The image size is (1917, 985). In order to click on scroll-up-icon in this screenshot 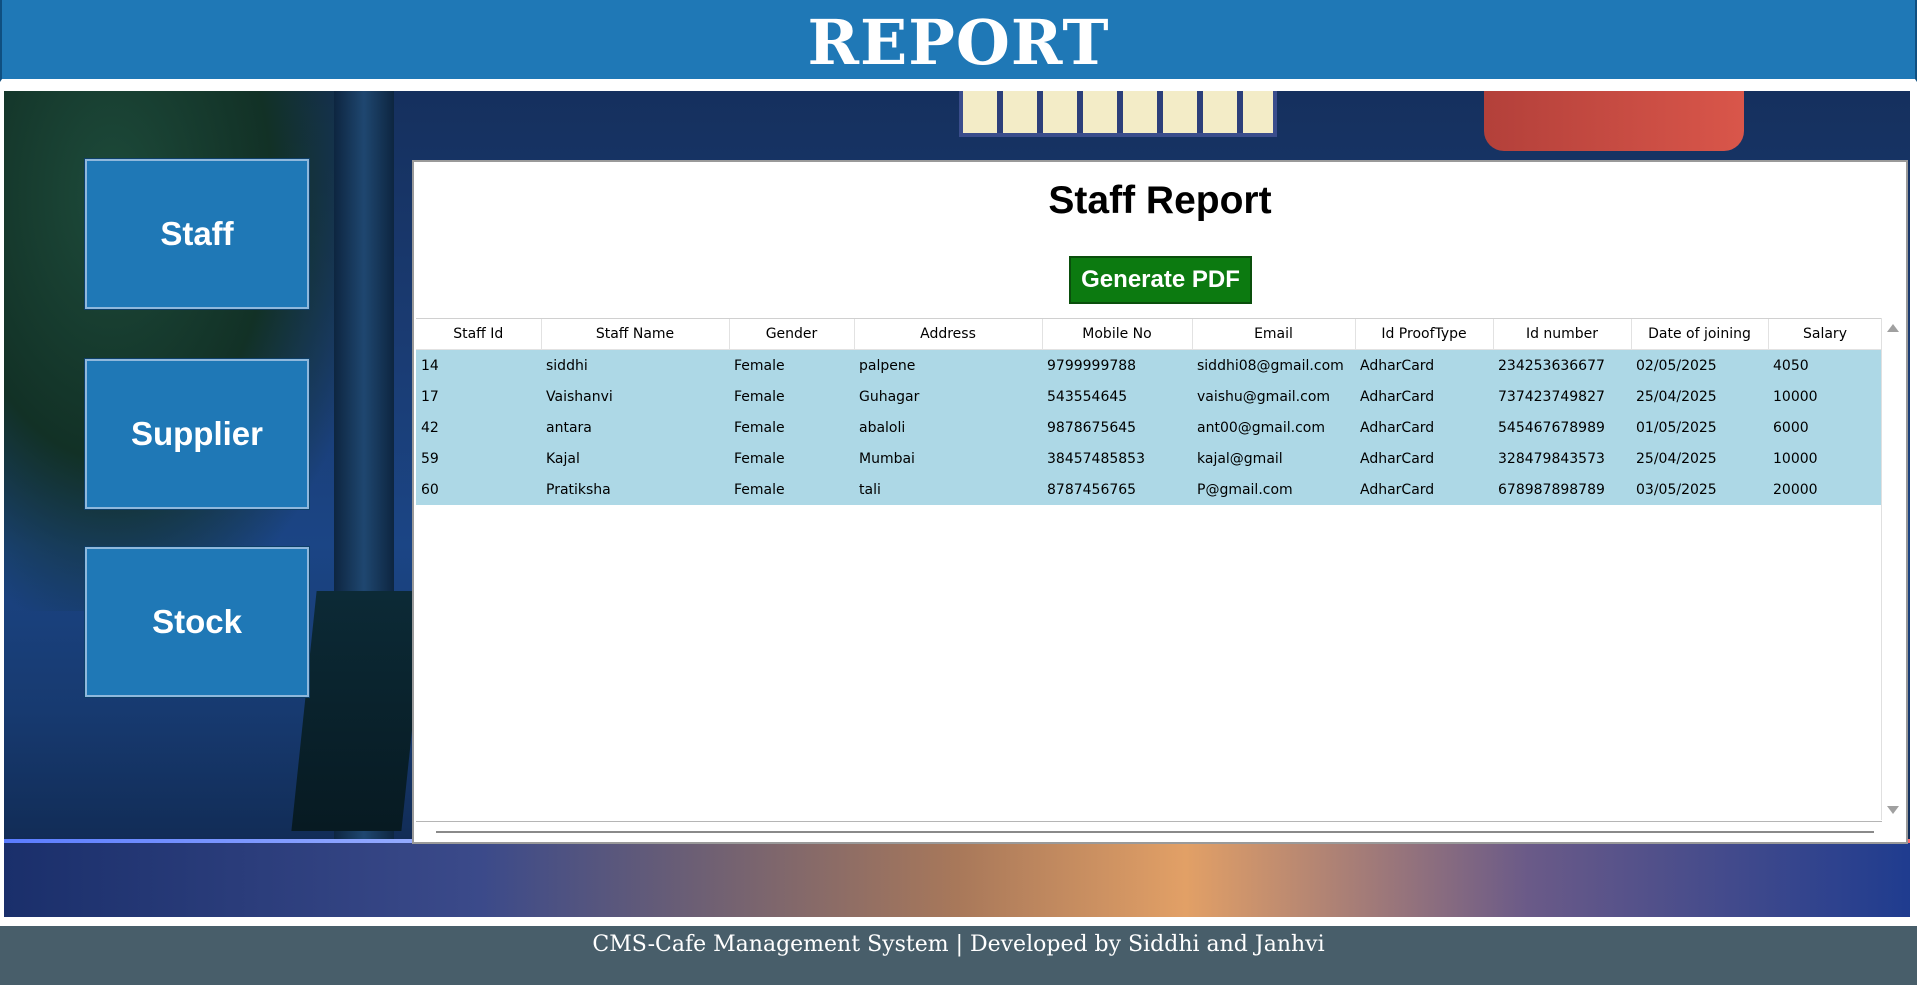, I will do `click(1893, 328)`.